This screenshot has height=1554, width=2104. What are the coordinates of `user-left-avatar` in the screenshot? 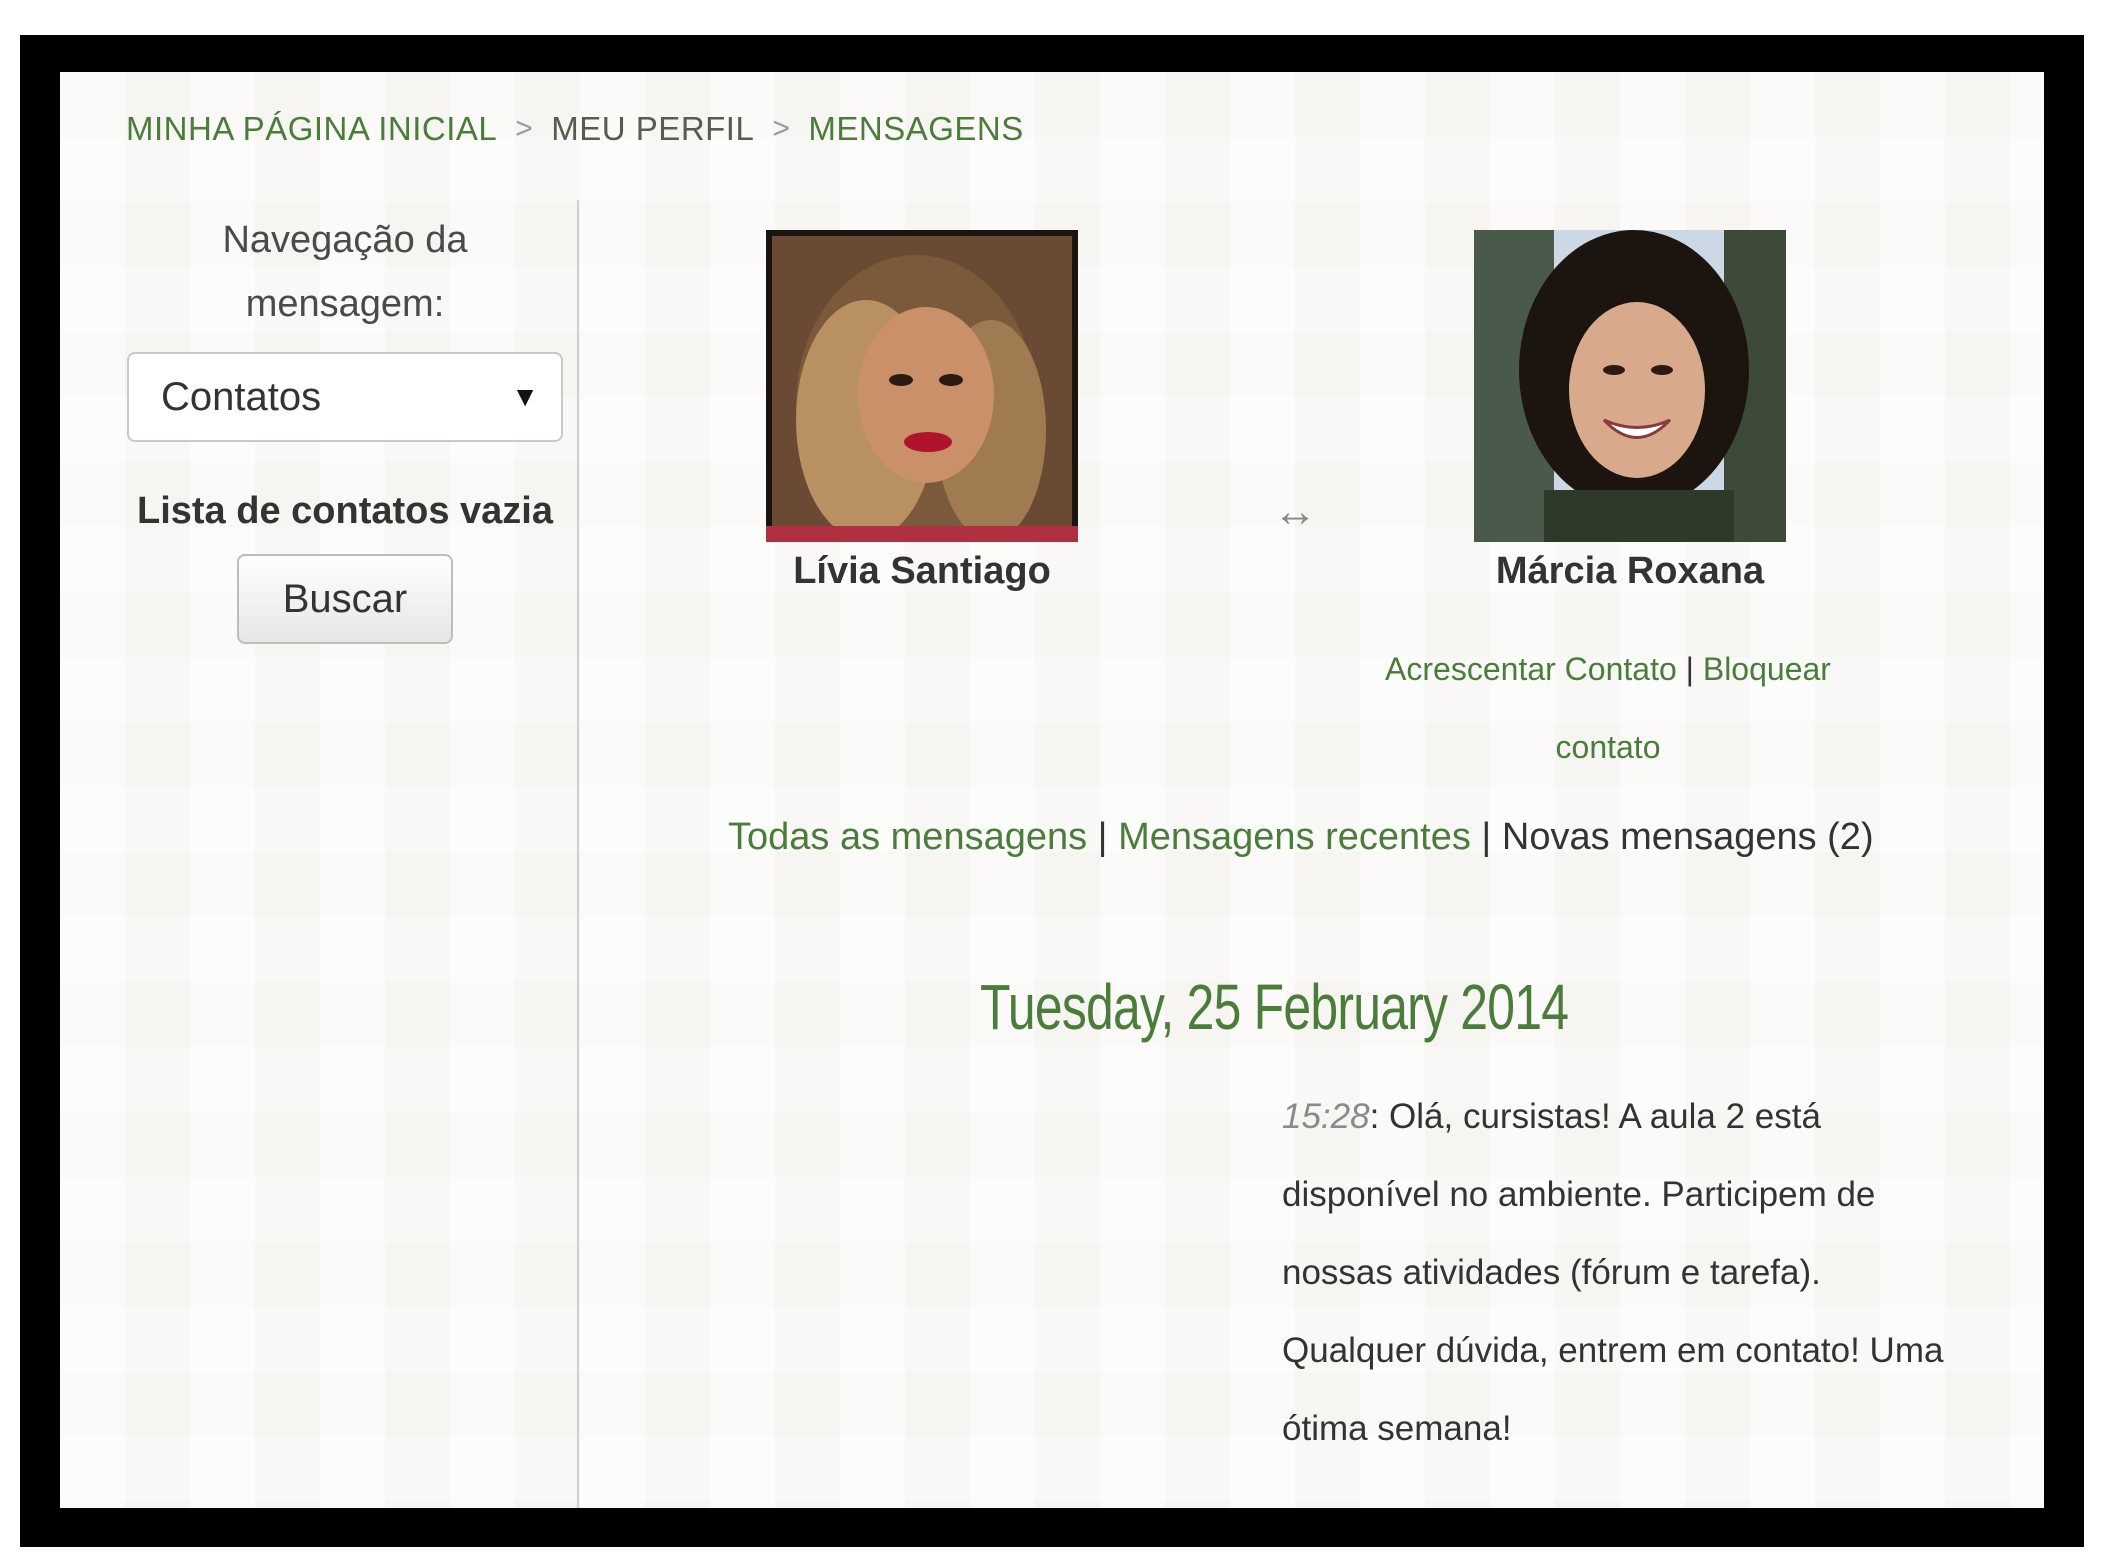 It's located at (922, 386).